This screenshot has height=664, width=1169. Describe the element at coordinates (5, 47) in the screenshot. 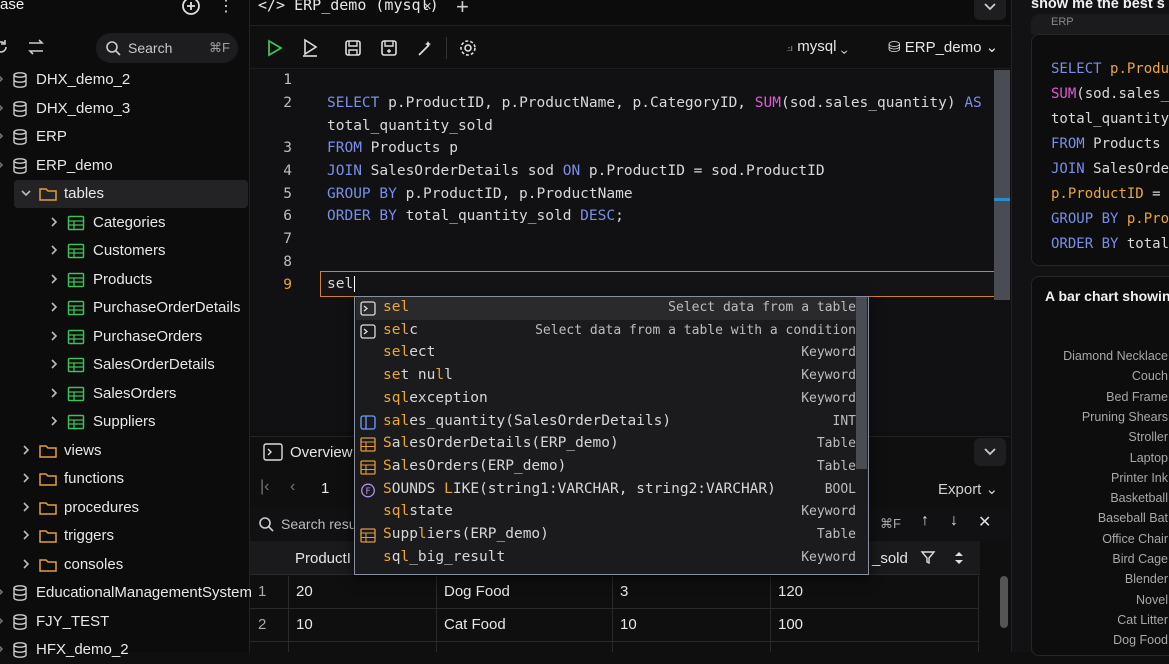

I see `refresh-icon` at that location.